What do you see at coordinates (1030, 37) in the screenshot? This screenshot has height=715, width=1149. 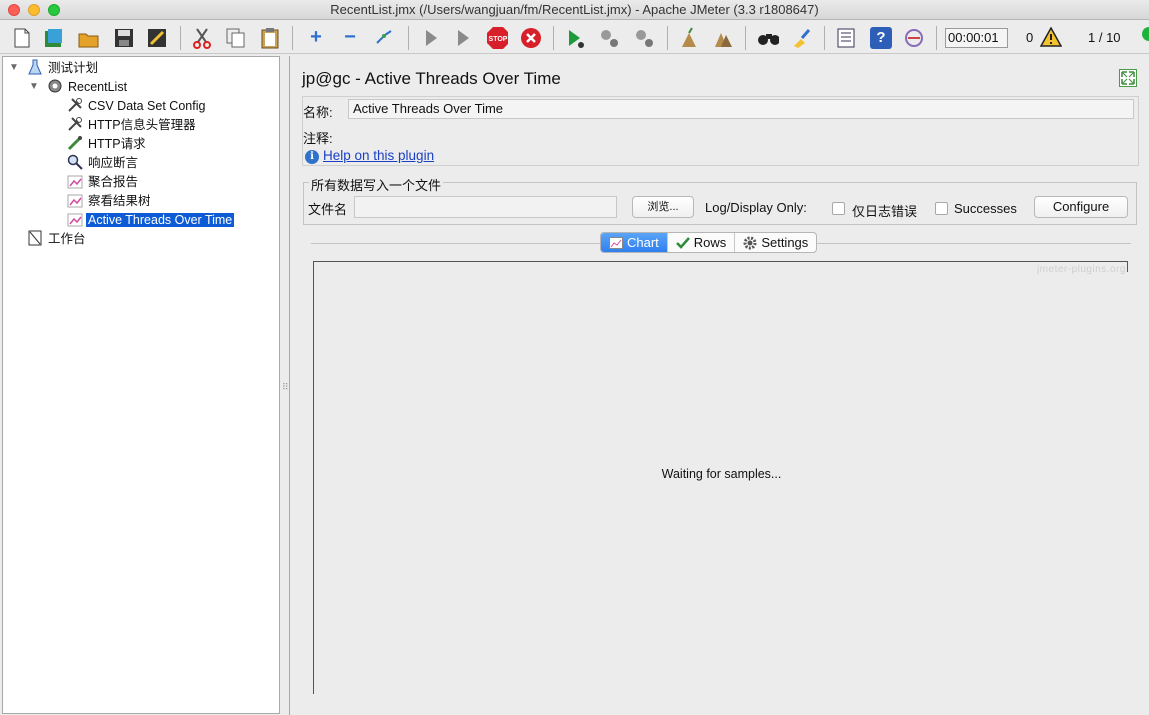 I see `error-count: 0` at bounding box center [1030, 37].